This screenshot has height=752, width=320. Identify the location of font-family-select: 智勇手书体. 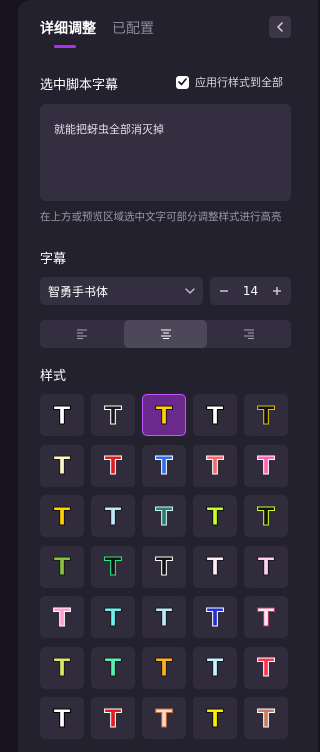
(121, 291).